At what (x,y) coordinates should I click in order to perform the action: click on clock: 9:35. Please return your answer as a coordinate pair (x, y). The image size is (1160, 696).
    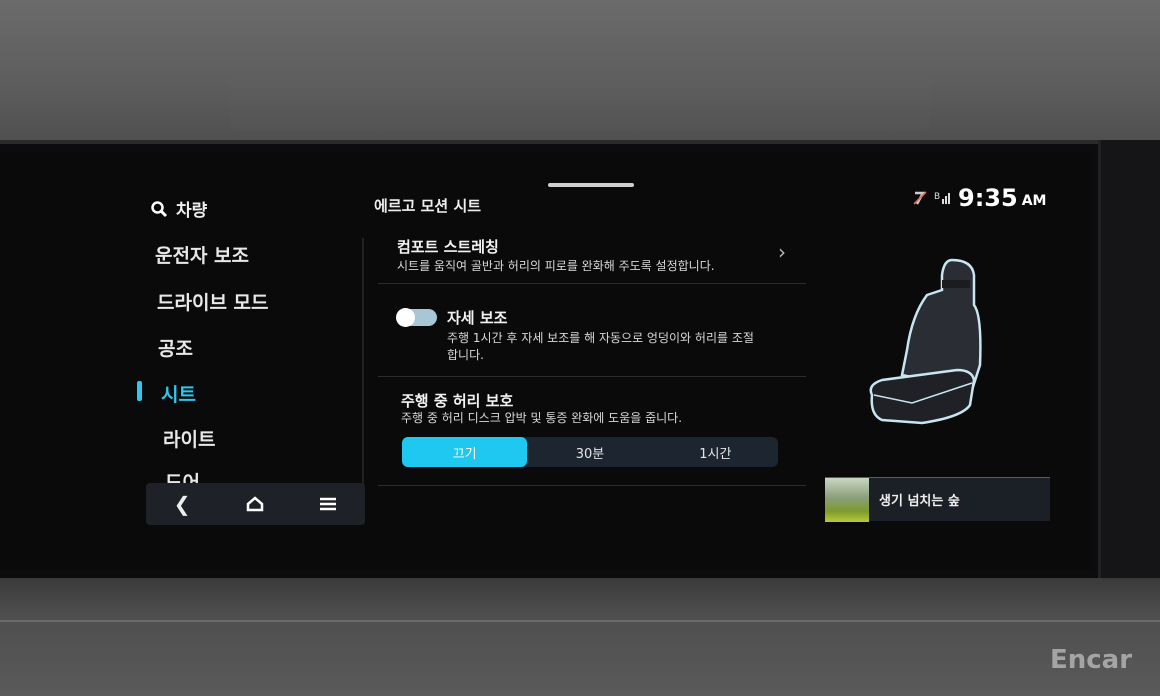
    Looking at the image, I should click on (988, 198).